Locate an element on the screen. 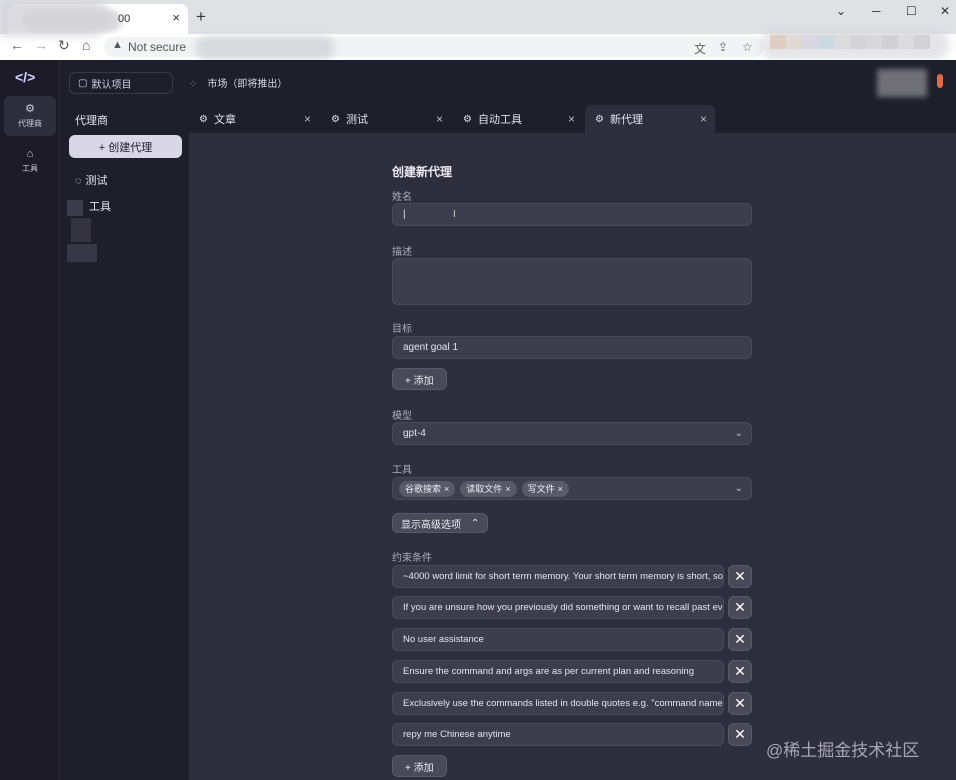 The width and height of the screenshot is (956, 780). rail-item-label: 代理商 is located at coordinates (30, 123).